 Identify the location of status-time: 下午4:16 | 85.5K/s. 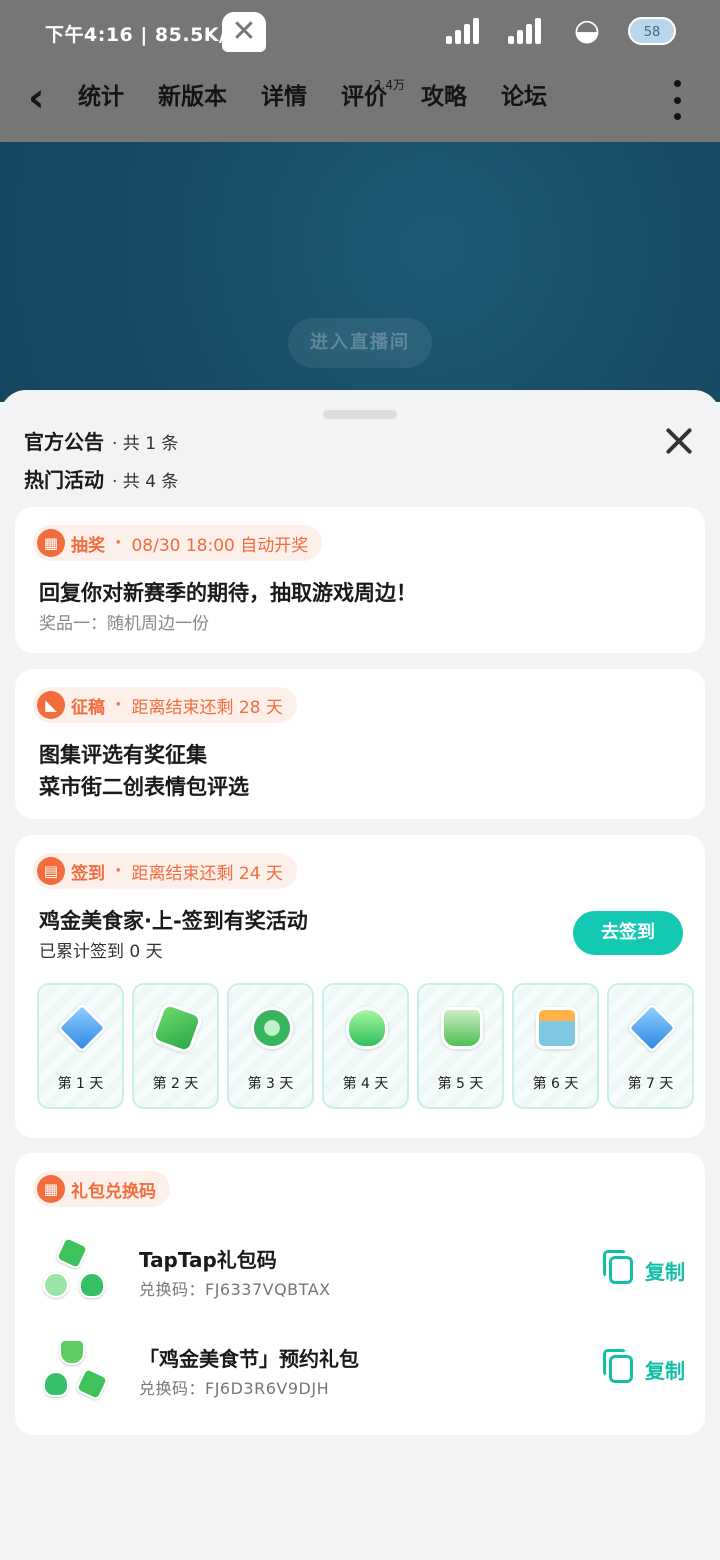
(142, 35).